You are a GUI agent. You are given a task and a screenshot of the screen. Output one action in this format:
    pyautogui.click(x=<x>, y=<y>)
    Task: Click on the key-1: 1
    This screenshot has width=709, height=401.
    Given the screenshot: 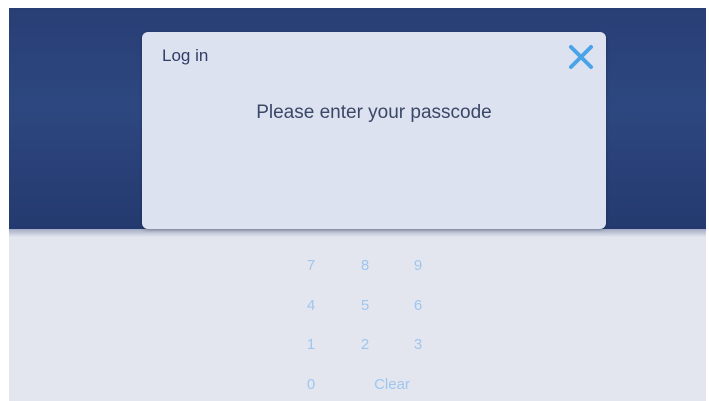 What is the action you would take?
    pyautogui.click(x=311, y=345)
    